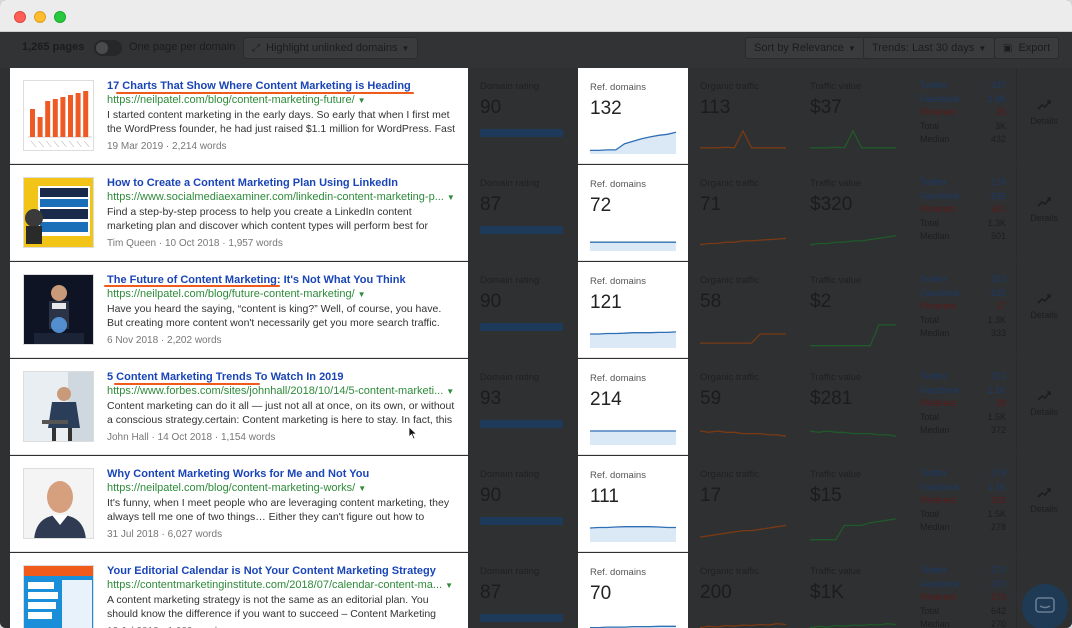 The height and width of the screenshot is (628, 1072). Describe the element at coordinates (633, 504) in the screenshot. I see `ref-domains-cell: Ref. domains 111` at that location.